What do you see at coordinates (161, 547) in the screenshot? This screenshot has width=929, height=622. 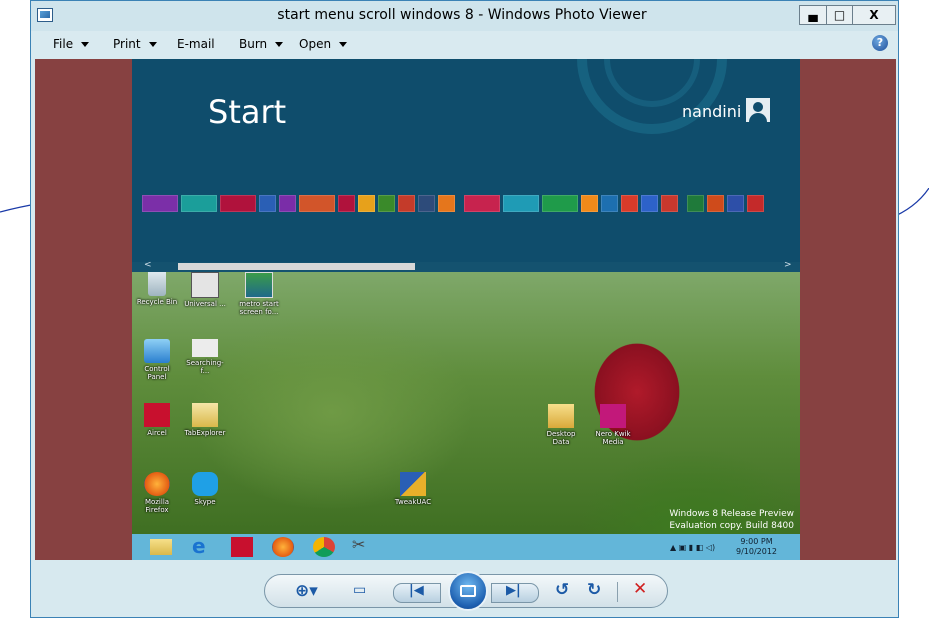 I see `explorer-icon` at bounding box center [161, 547].